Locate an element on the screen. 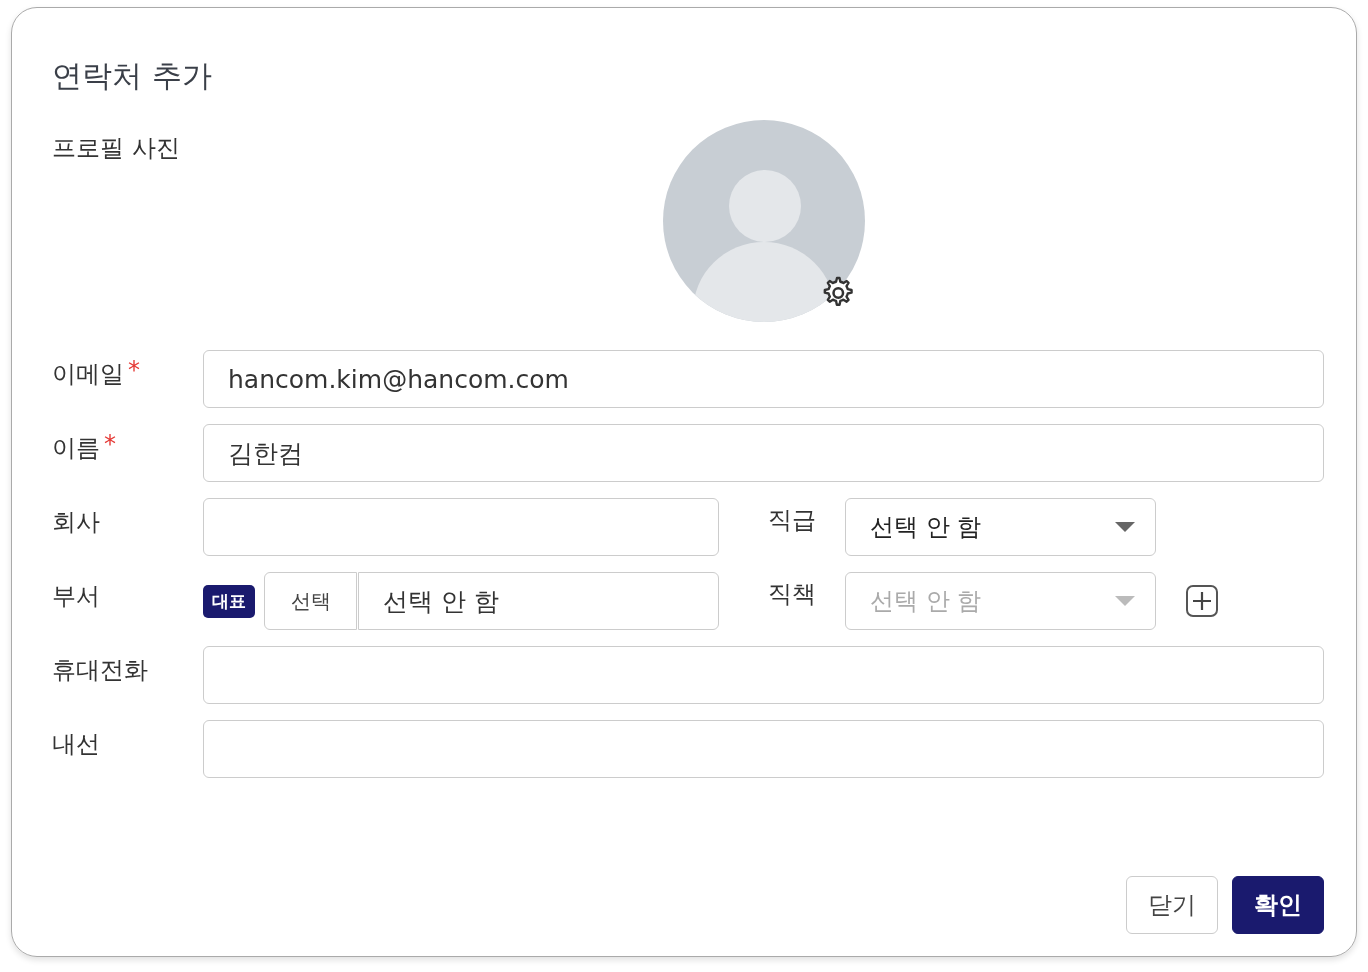 This screenshot has height=972, width=1368. input-field: 선택 안 함 is located at coordinates (538, 601).